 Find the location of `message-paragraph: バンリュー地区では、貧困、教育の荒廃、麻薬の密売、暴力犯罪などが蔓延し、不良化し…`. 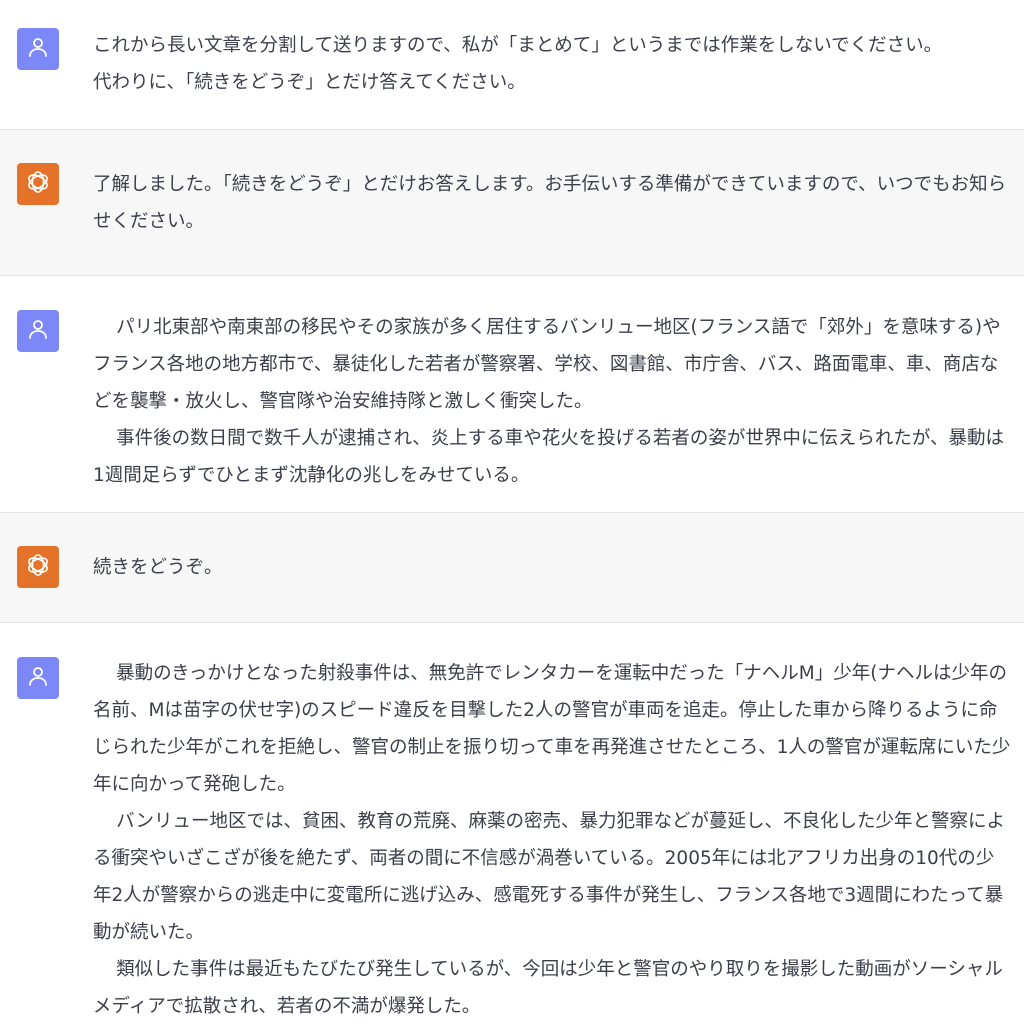

message-paragraph: バンリュー地区では、貧困、教育の荒廃、麻薬の密売、暴力犯罪などが蔓延し、不良化し… is located at coordinates (549, 877).